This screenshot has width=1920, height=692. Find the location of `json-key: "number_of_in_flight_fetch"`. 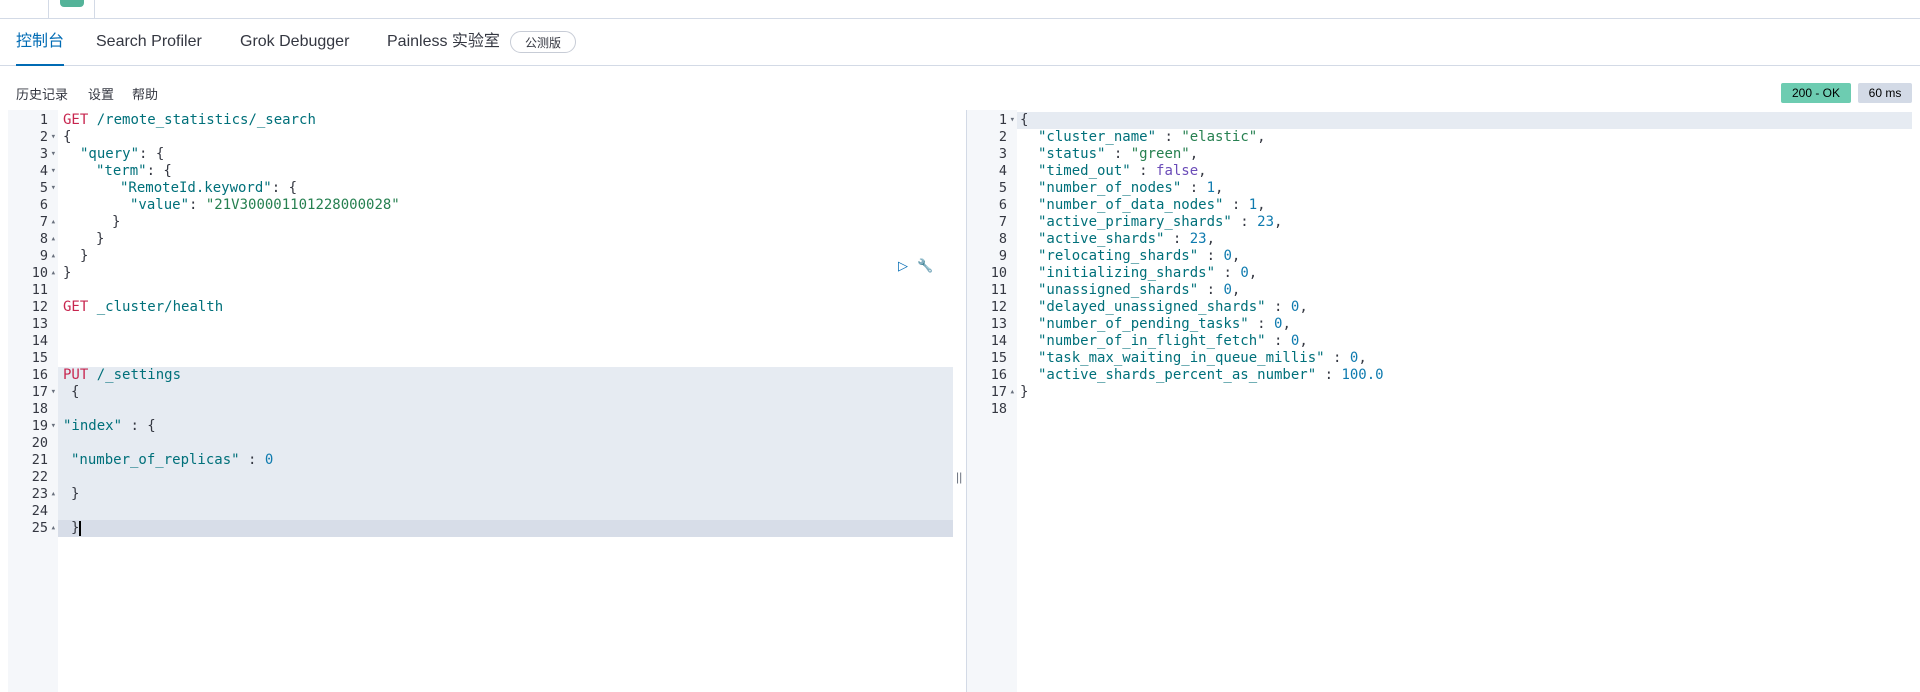

json-key: "number_of_in_flight_fetch" is located at coordinates (1152, 341).